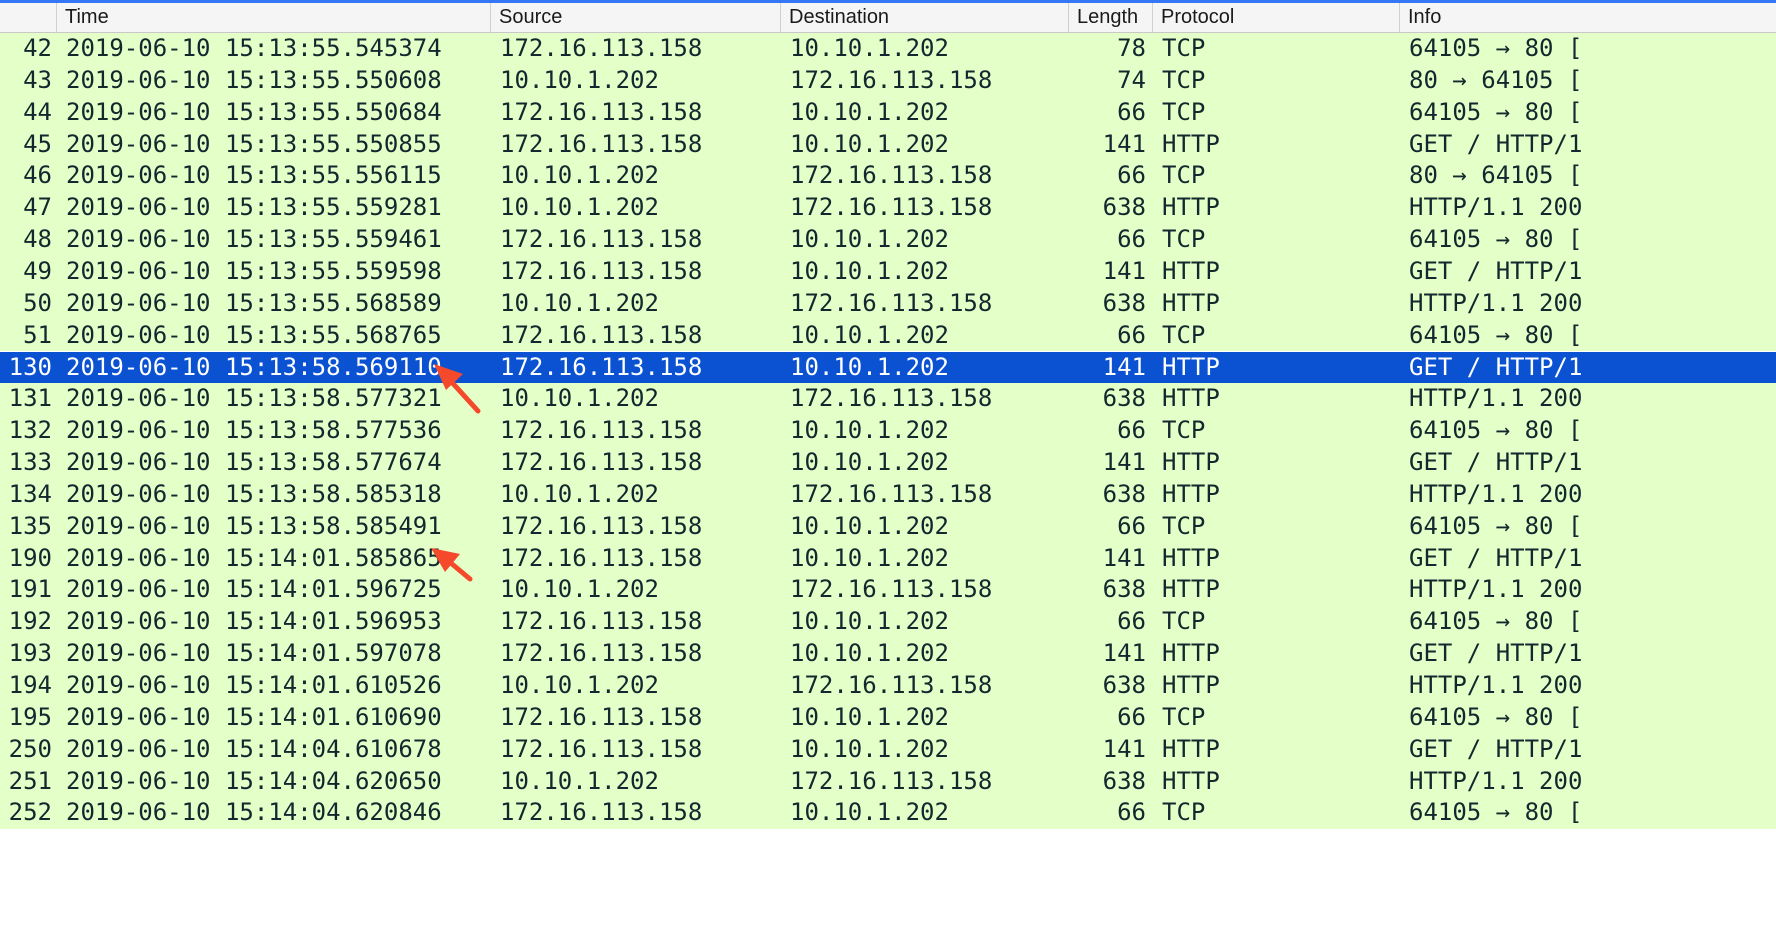 Image resolution: width=1776 pixels, height=938 pixels. Describe the element at coordinates (1275, 17) in the screenshot. I see `column-header-protocol: Protocol` at that location.